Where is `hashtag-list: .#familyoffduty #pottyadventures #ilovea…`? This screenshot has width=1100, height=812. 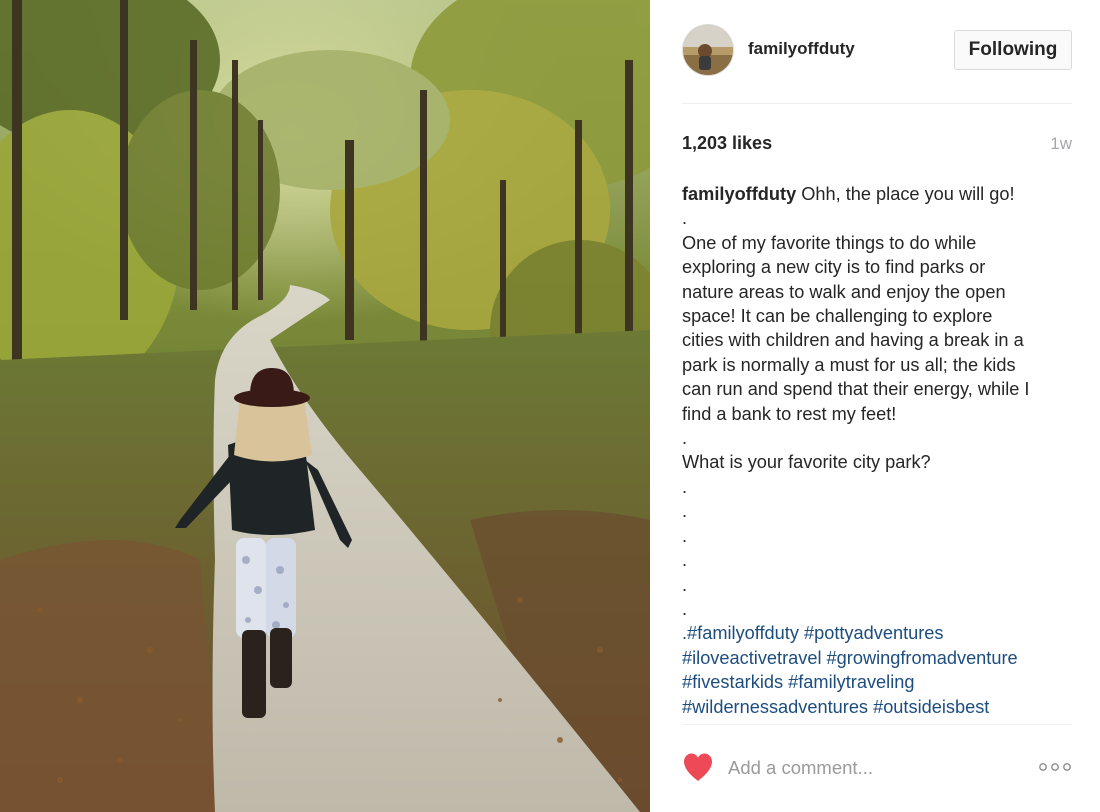
hashtag-list: .#familyoffduty #pottyadventures #ilovea… is located at coordinates (880, 670).